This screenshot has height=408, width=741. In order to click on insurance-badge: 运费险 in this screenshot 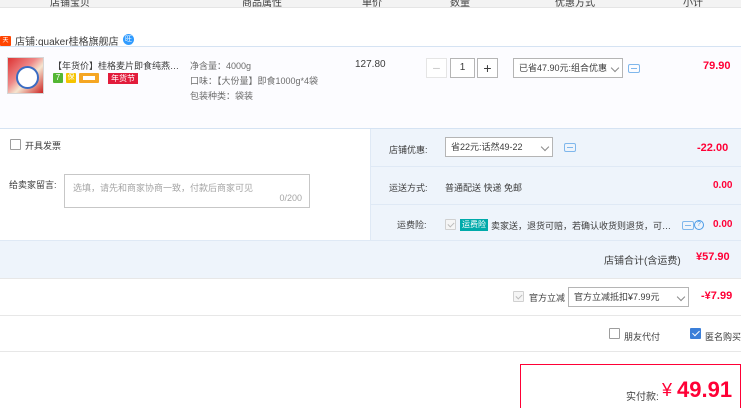, I will do `click(474, 225)`.